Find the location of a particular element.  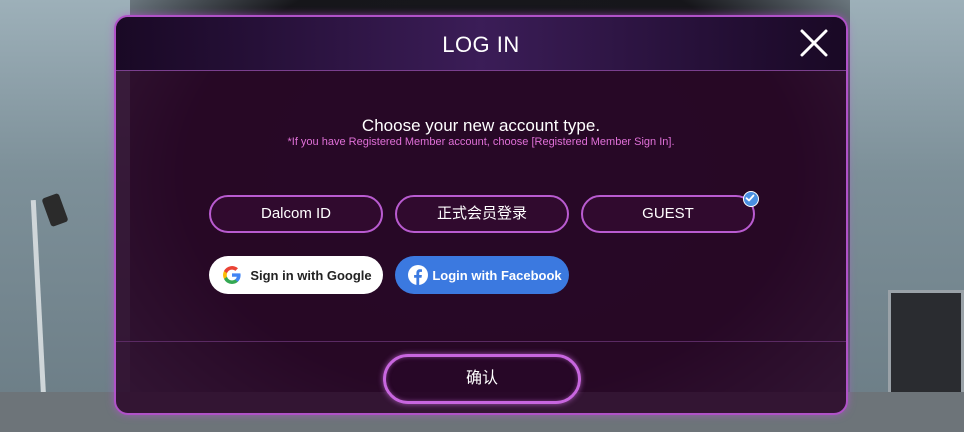

google-sign-in-button: Sign in with Google is located at coordinates (296, 275).